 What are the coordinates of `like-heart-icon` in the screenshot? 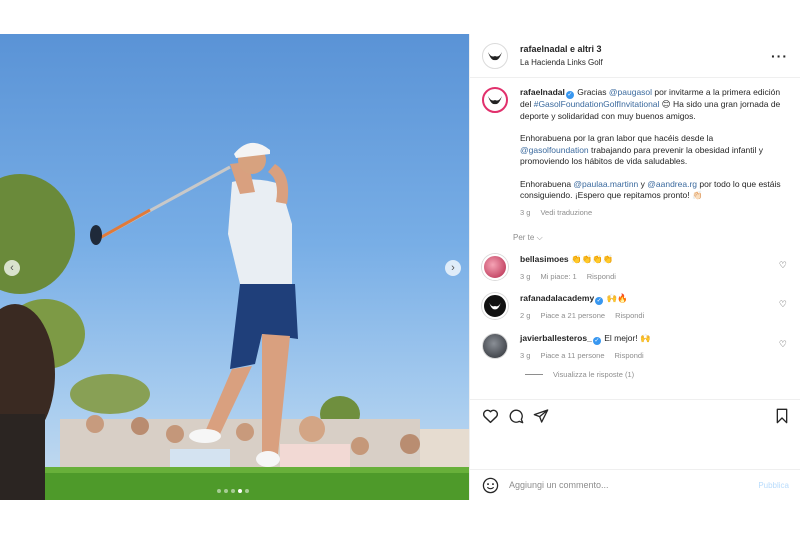 It's located at (490, 416).